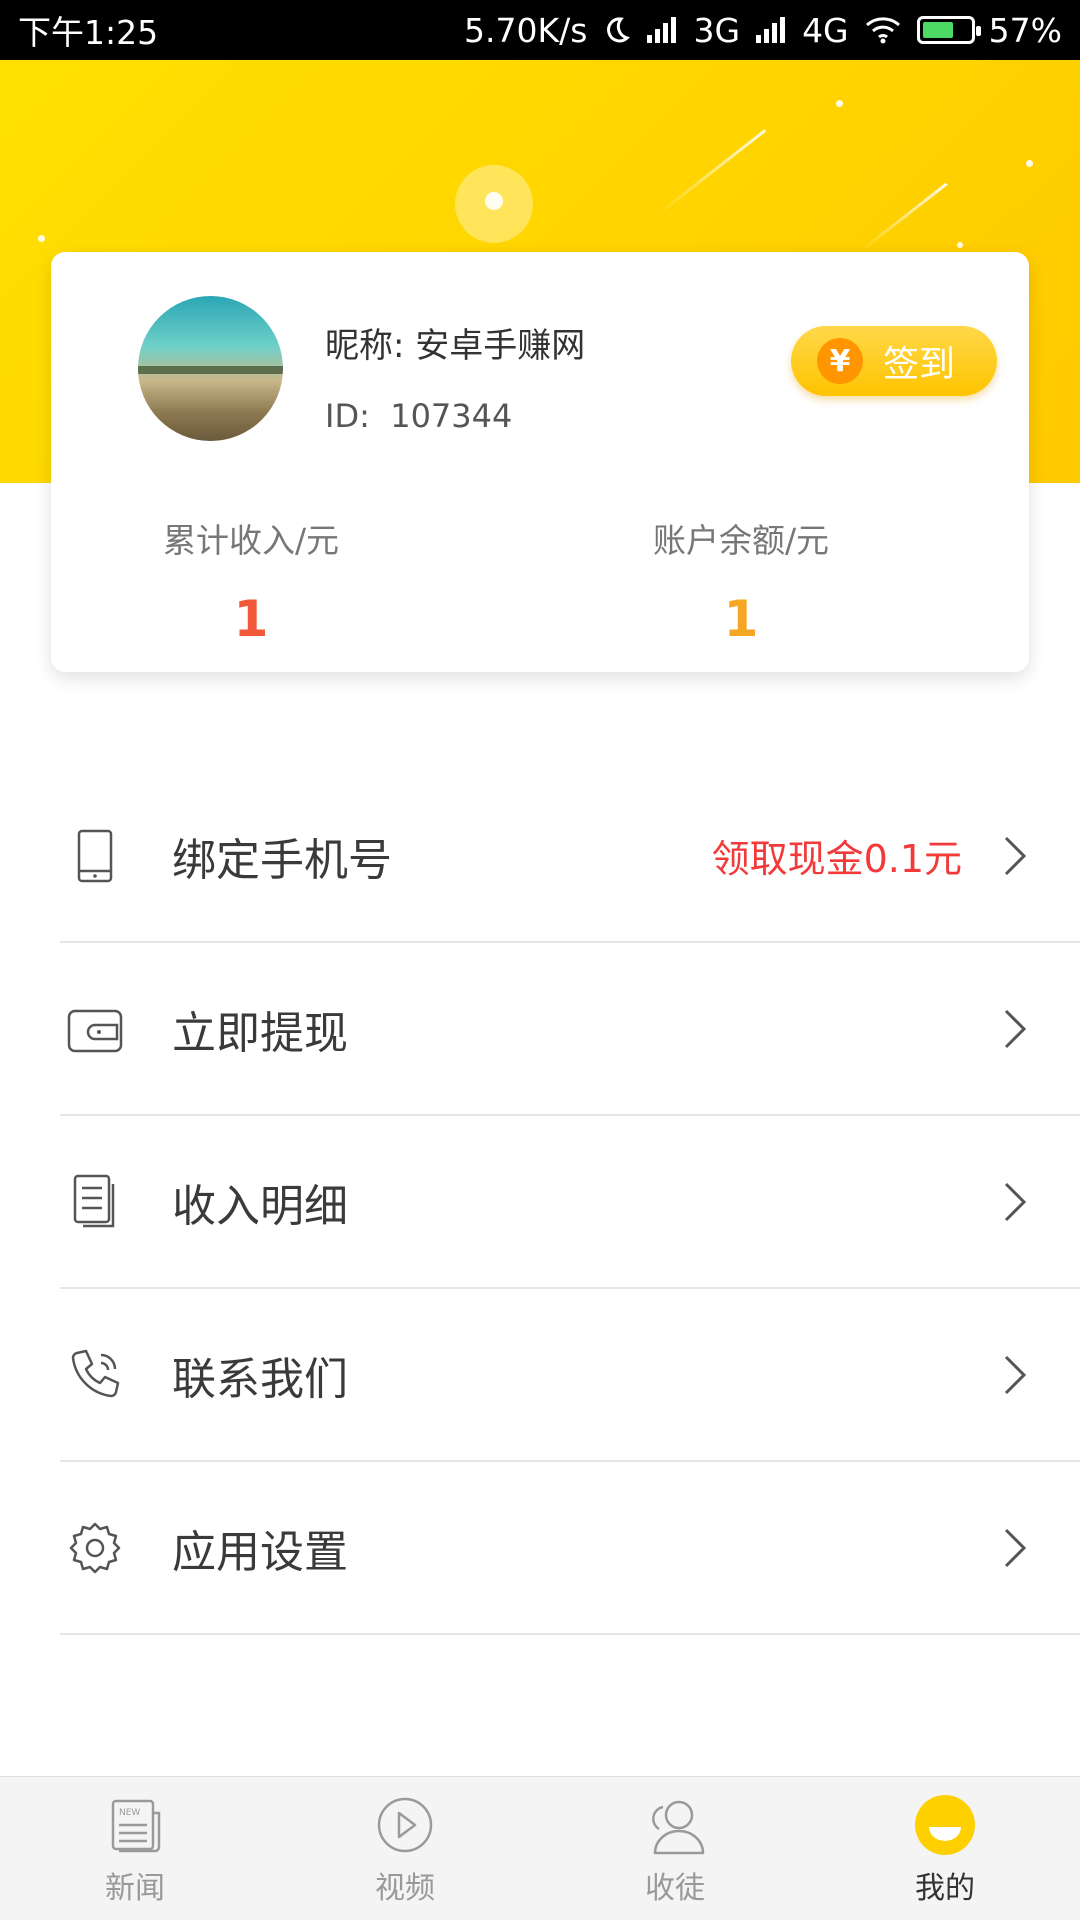 The width and height of the screenshot is (1080, 1920). Describe the element at coordinates (717, 30) in the screenshot. I see `network-type-1: 3G` at that location.